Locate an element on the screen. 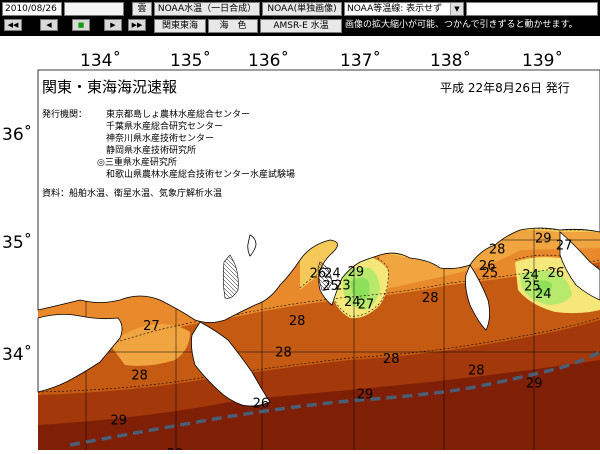 Image resolution: width=600 pixels, height=454 pixels. date-input: 2010/08/26 is located at coordinates (32, 9).